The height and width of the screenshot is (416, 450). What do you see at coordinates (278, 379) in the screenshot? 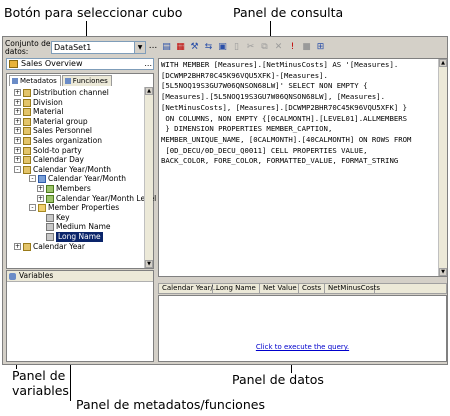
I see `callout-data-panel: Panel de datos` at bounding box center [278, 379].